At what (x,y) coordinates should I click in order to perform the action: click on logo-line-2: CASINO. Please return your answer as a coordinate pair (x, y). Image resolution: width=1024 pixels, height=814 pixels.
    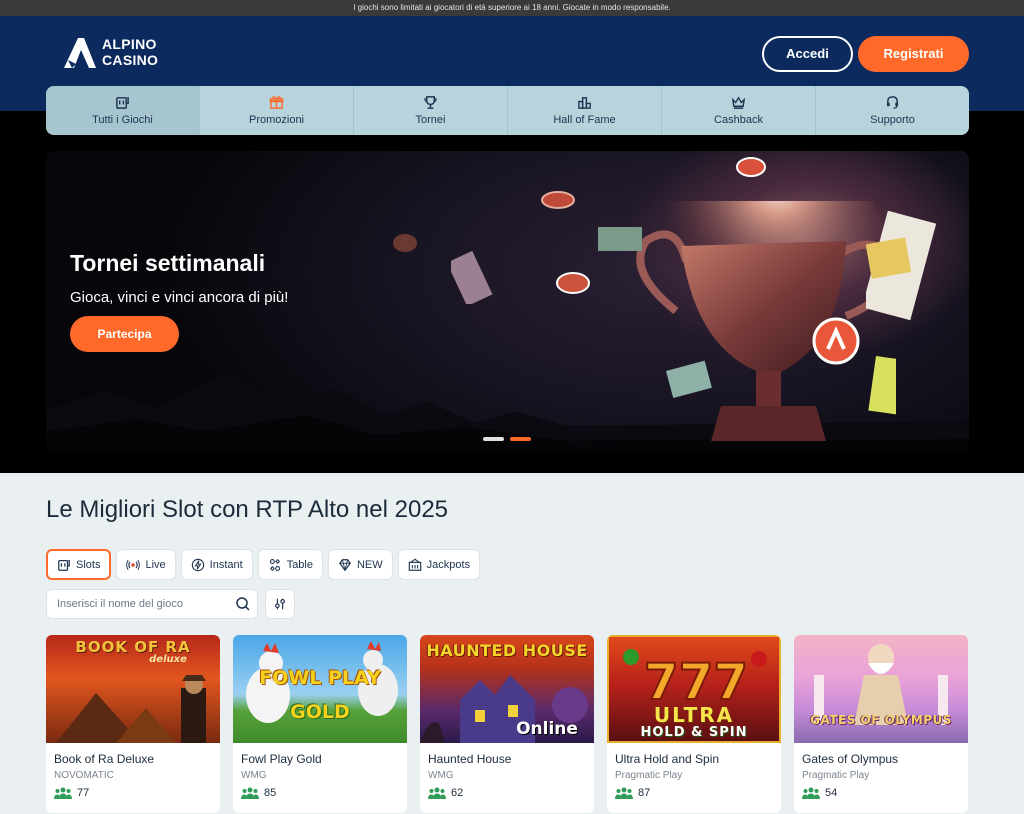
    Looking at the image, I should click on (130, 60).